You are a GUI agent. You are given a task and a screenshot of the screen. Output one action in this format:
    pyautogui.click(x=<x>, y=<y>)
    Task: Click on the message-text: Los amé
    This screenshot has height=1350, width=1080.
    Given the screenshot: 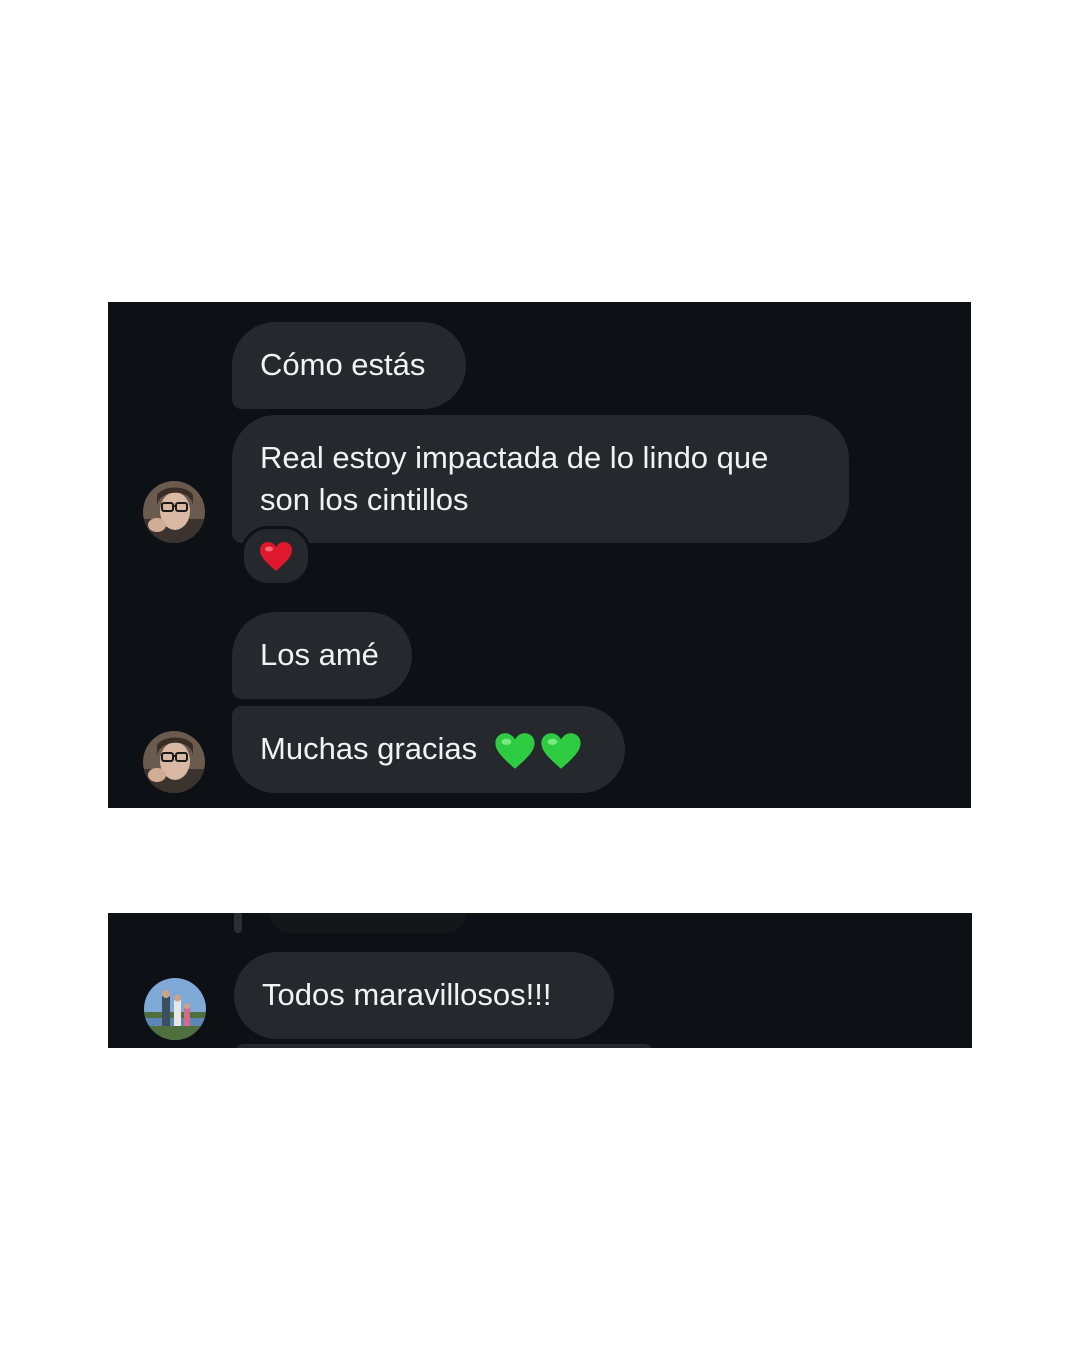 What is the action you would take?
    pyautogui.click(x=319, y=654)
    